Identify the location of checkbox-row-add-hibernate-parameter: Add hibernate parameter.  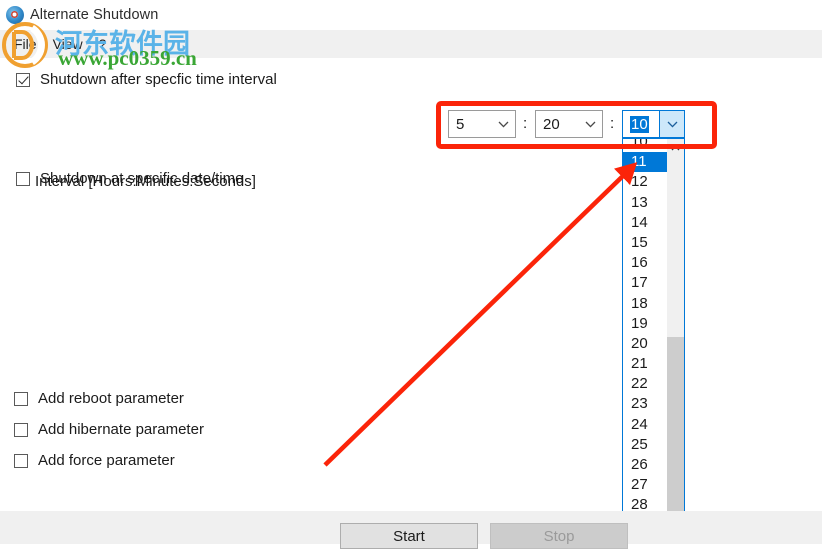
(109, 429).